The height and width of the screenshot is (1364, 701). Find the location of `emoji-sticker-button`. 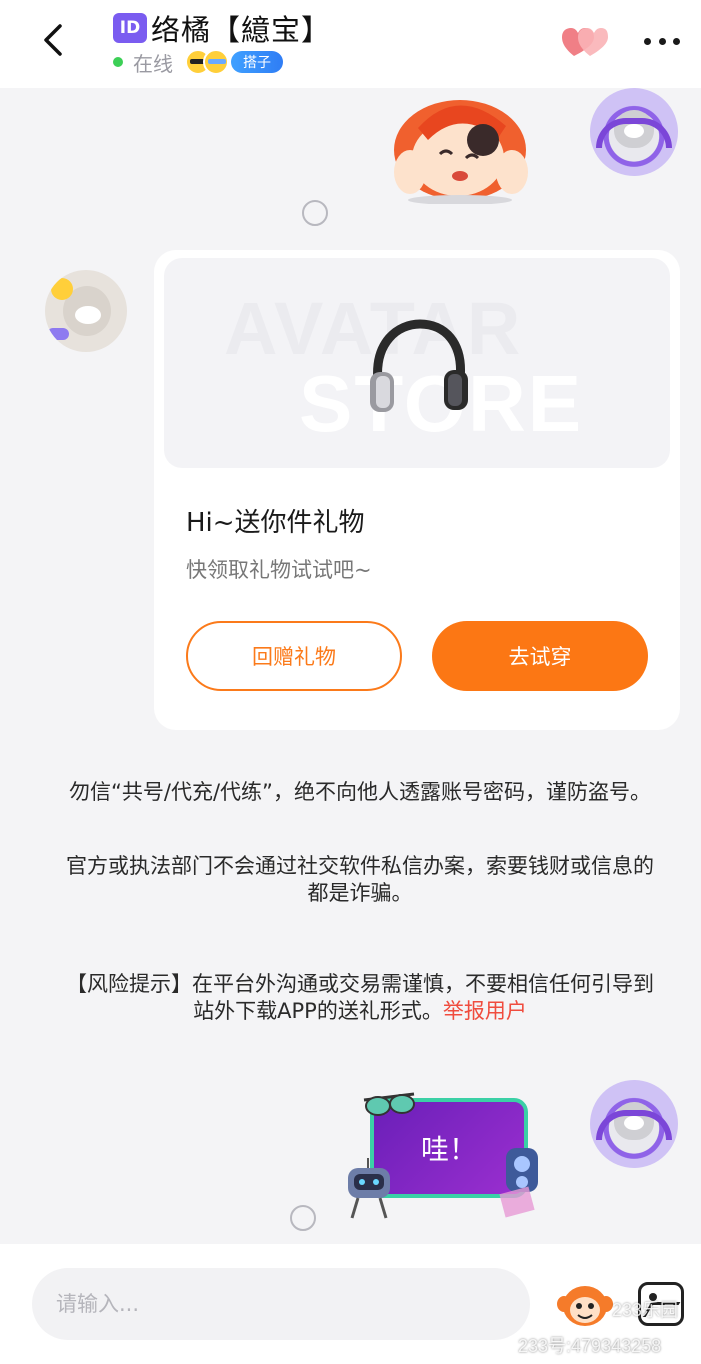

emoji-sticker-button is located at coordinates (585, 1304).